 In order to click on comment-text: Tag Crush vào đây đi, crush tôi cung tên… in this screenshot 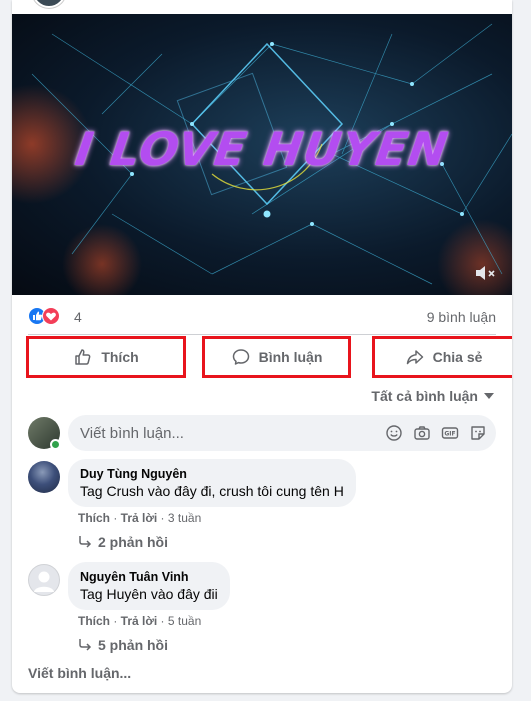, I will do `click(212, 491)`.